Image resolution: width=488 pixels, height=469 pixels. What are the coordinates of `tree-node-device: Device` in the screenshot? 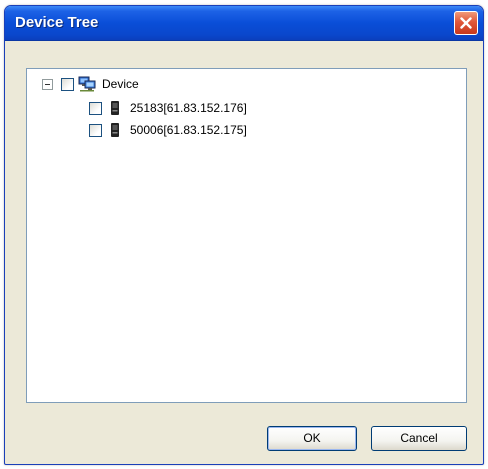 It's located at (90, 84).